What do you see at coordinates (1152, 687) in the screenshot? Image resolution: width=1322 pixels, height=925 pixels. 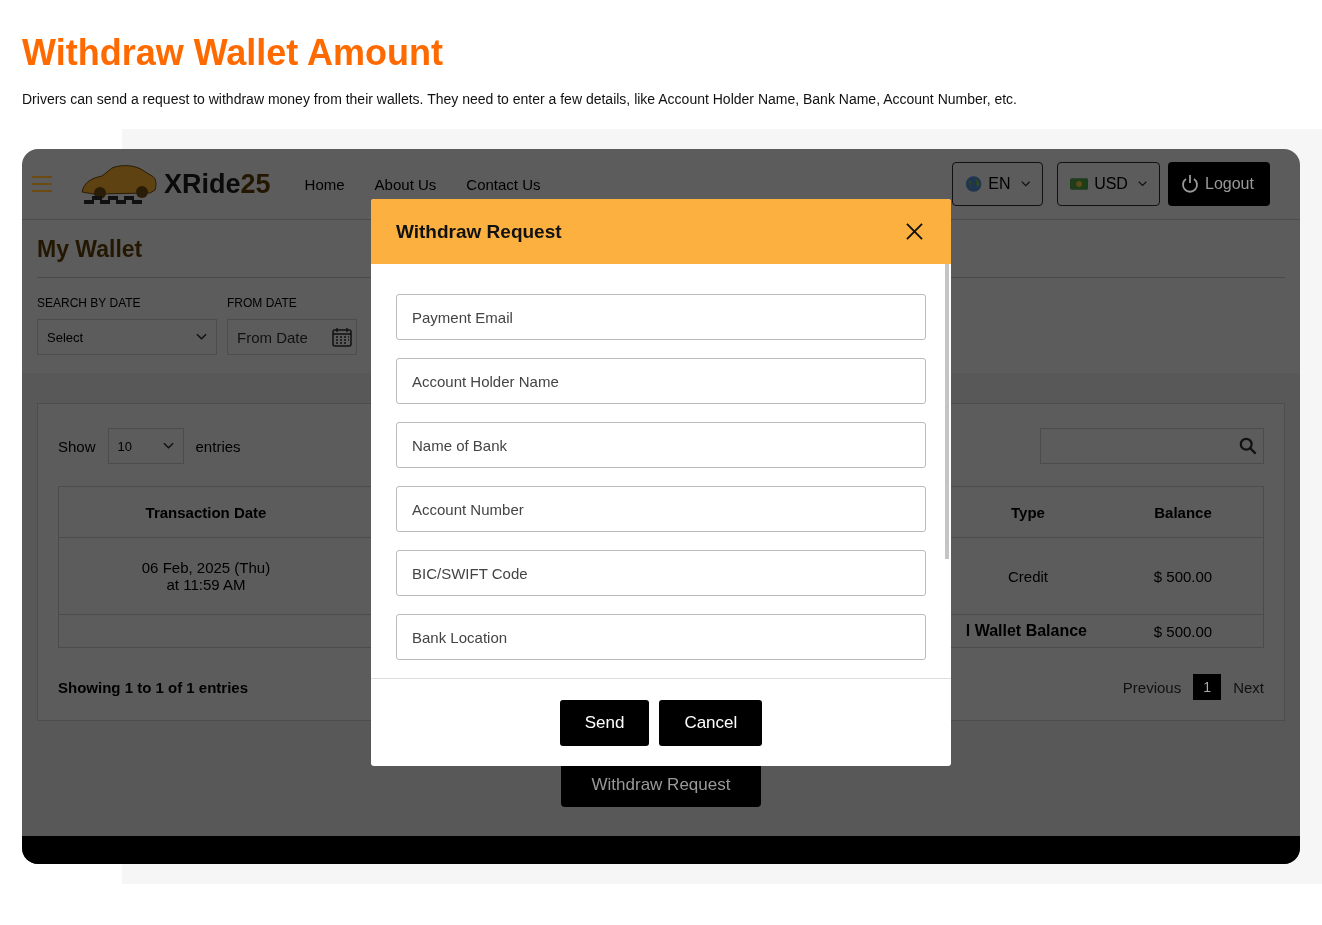 I see `previous-page-link: Previous` at bounding box center [1152, 687].